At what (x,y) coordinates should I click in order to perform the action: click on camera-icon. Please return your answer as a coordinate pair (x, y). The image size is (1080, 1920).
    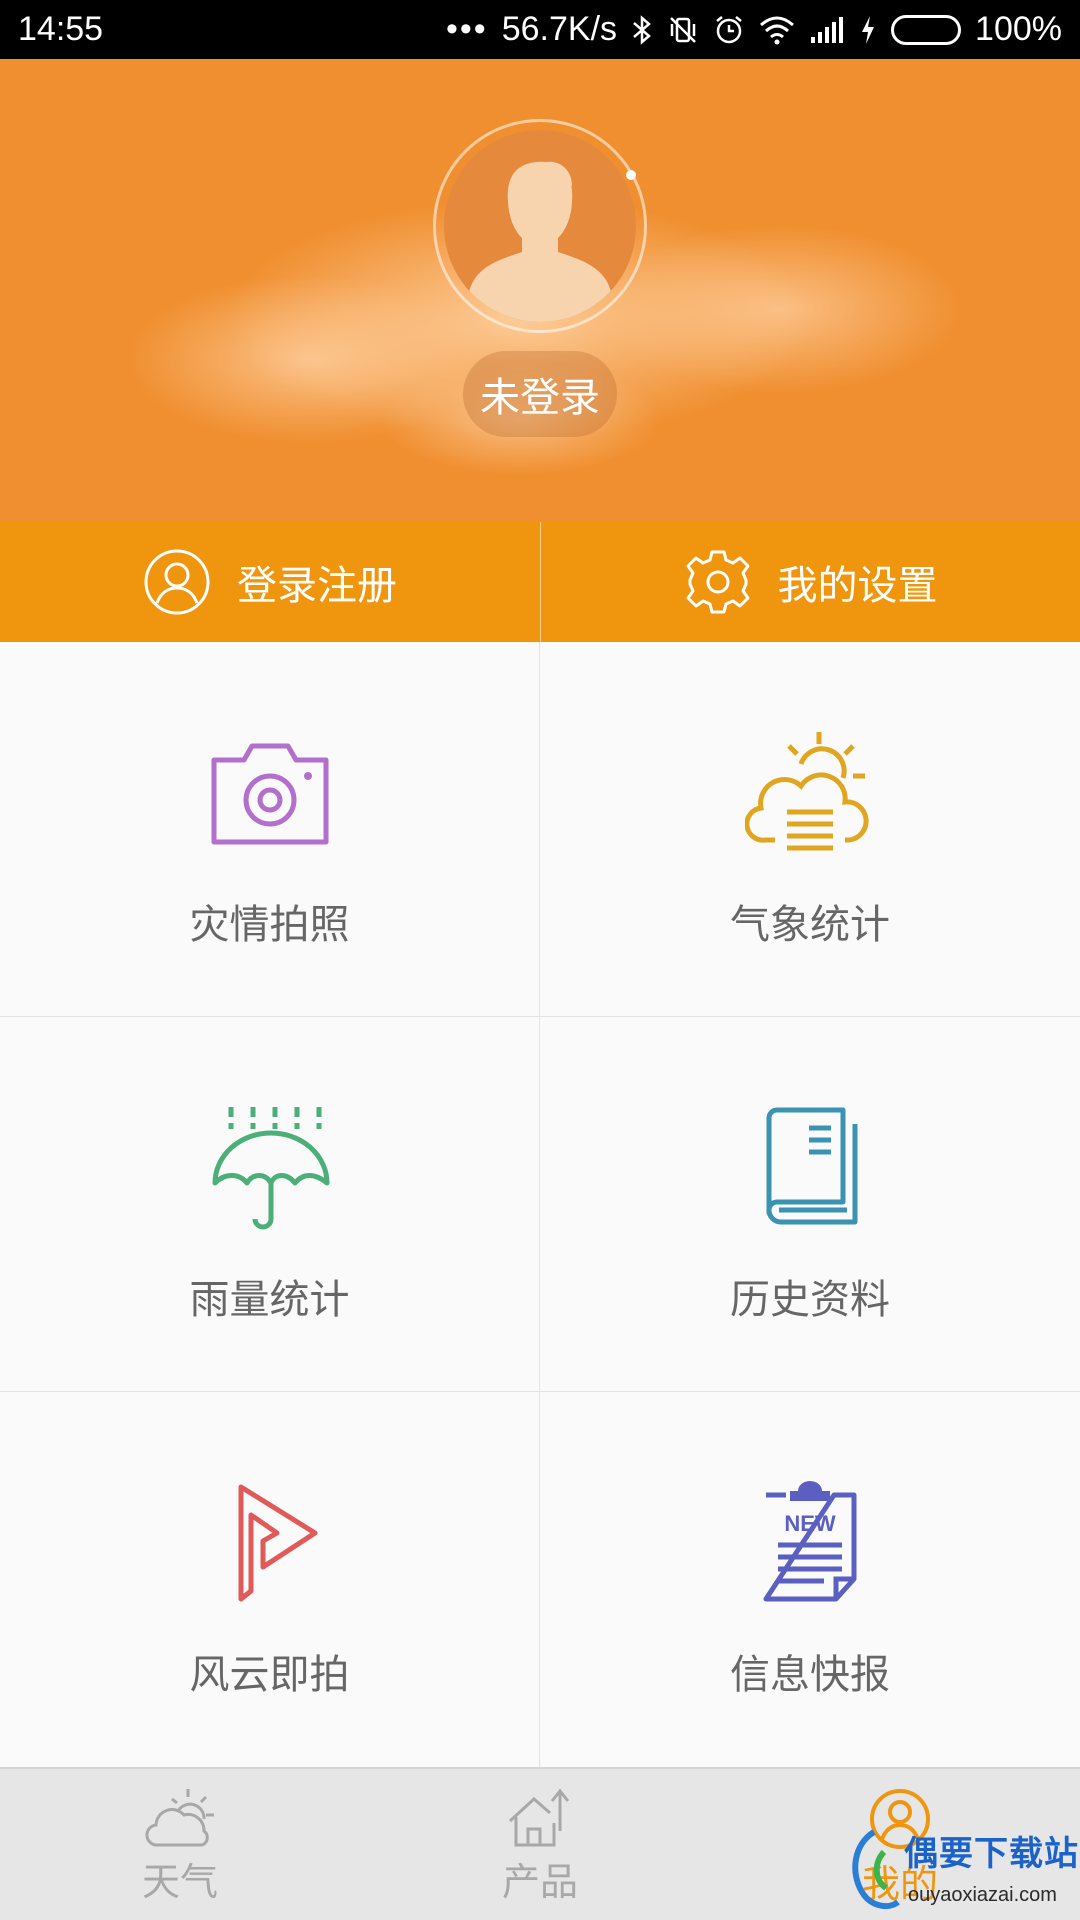
    Looking at the image, I should click on (270, 793).